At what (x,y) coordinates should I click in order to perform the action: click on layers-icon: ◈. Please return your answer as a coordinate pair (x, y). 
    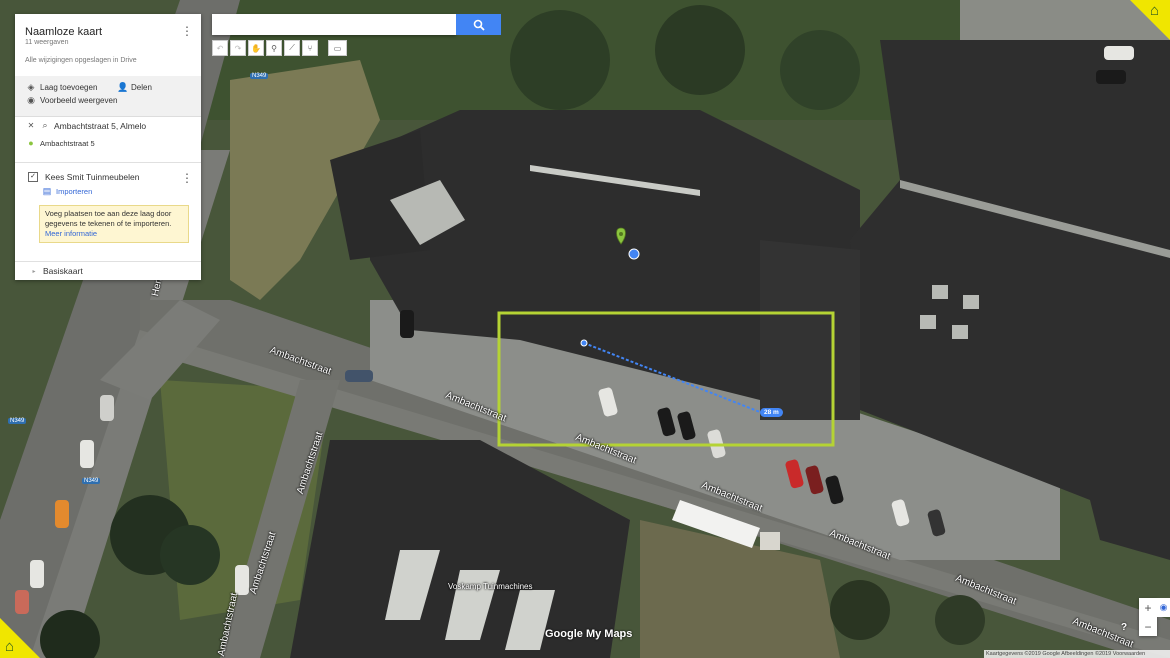
    Looking at the image, I should click on (31, 87).